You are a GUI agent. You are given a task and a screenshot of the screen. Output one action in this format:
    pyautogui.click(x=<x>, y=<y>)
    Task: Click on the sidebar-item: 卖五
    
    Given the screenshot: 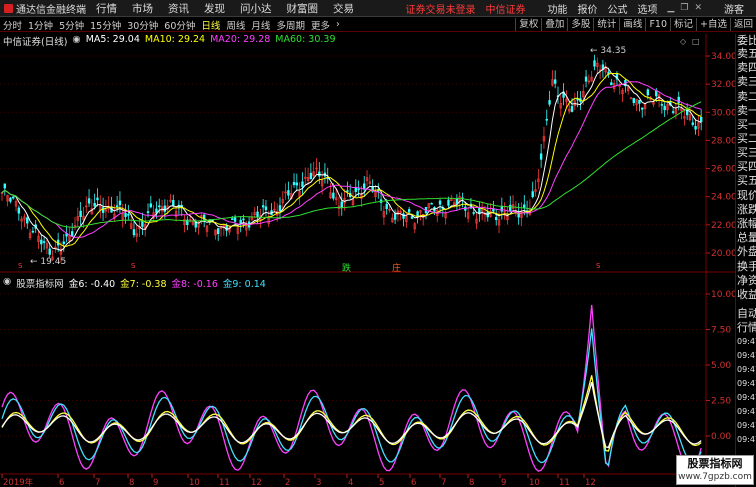 What is the action you would take?
    pyautogui.click(x=746, y=53)
    